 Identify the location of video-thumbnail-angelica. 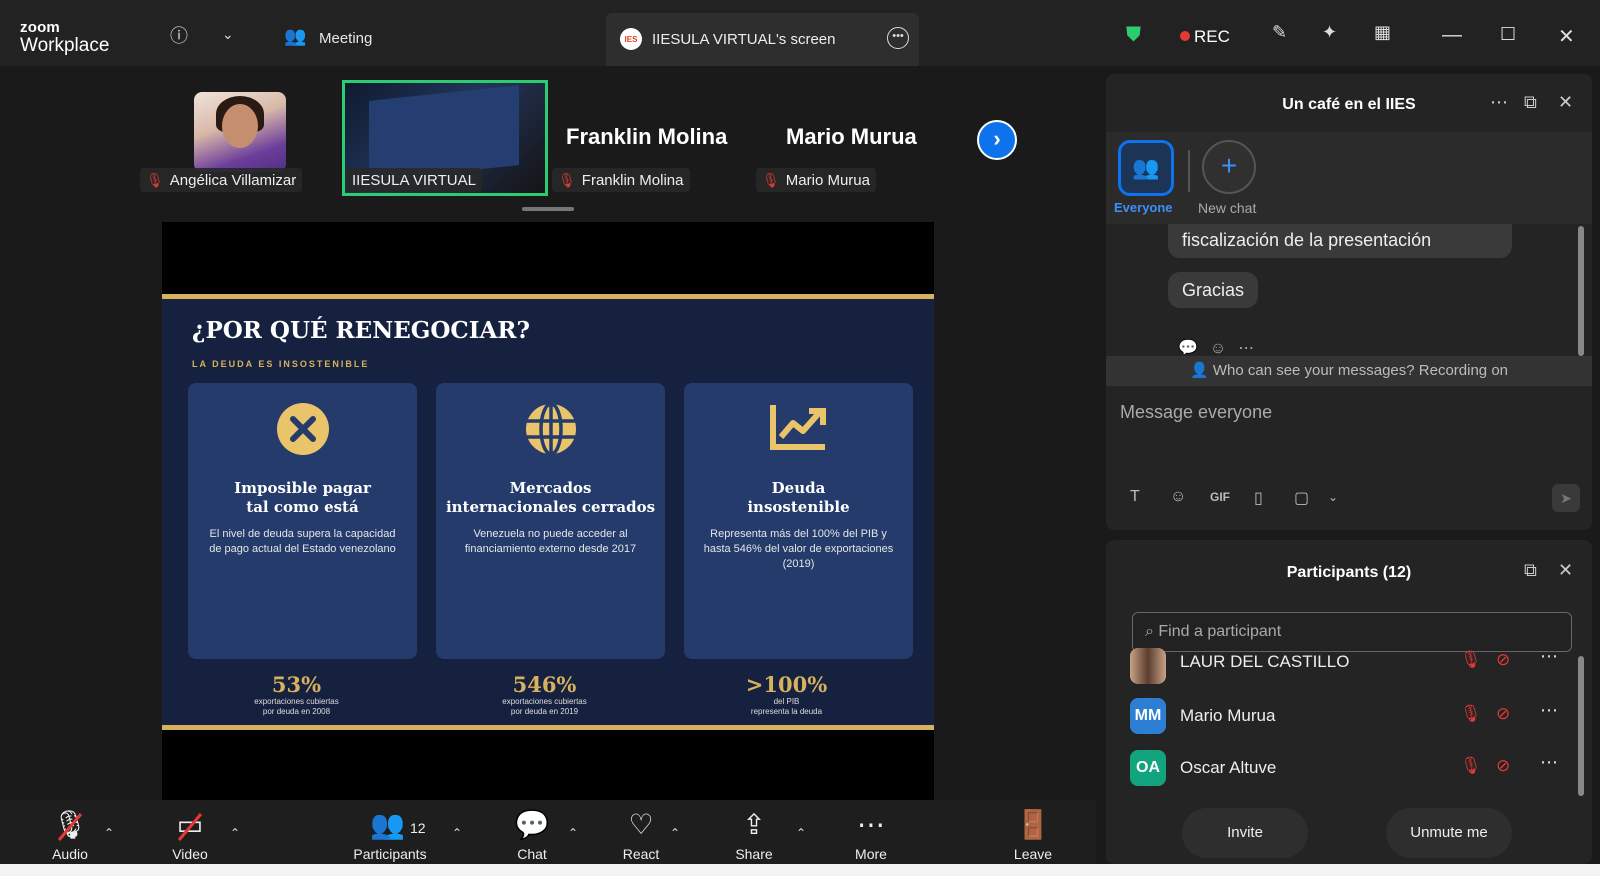
(240, 132).